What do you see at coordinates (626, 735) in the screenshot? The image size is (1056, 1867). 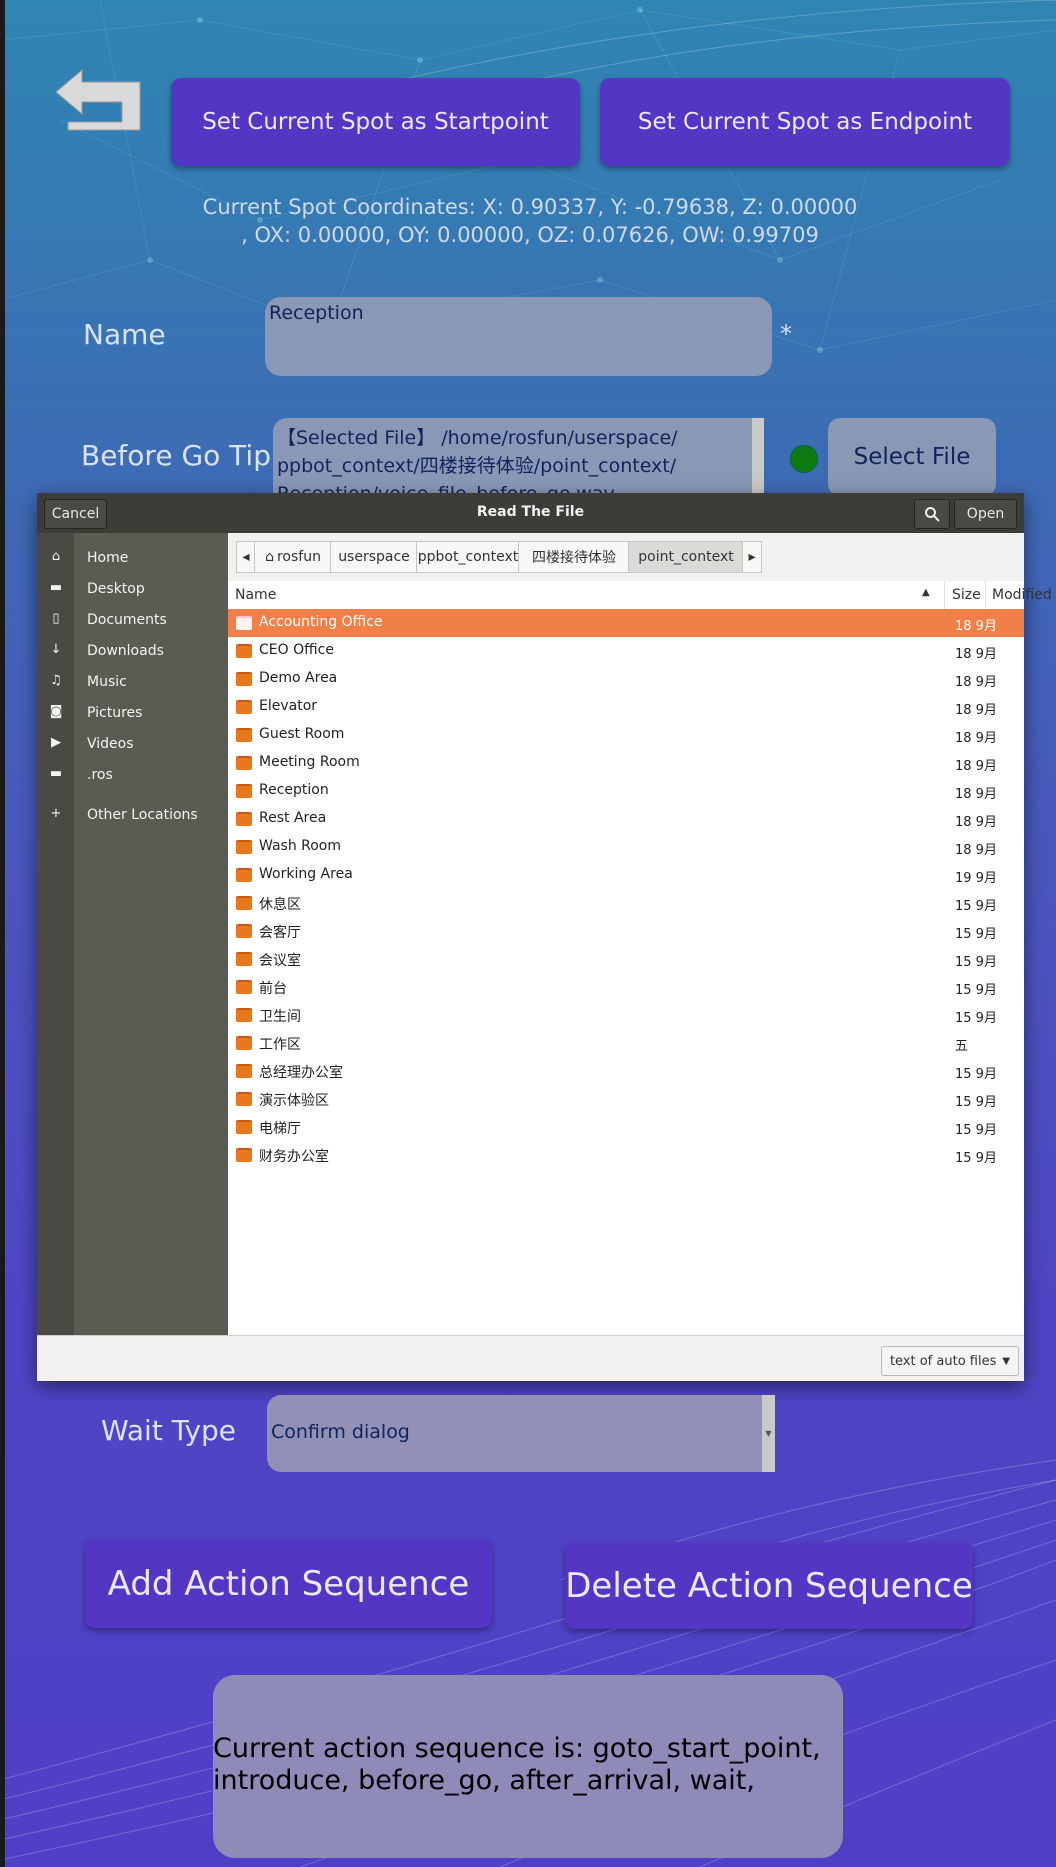 I see `file-row: Guest Room 18 9月` at bounding box center [626, 735].